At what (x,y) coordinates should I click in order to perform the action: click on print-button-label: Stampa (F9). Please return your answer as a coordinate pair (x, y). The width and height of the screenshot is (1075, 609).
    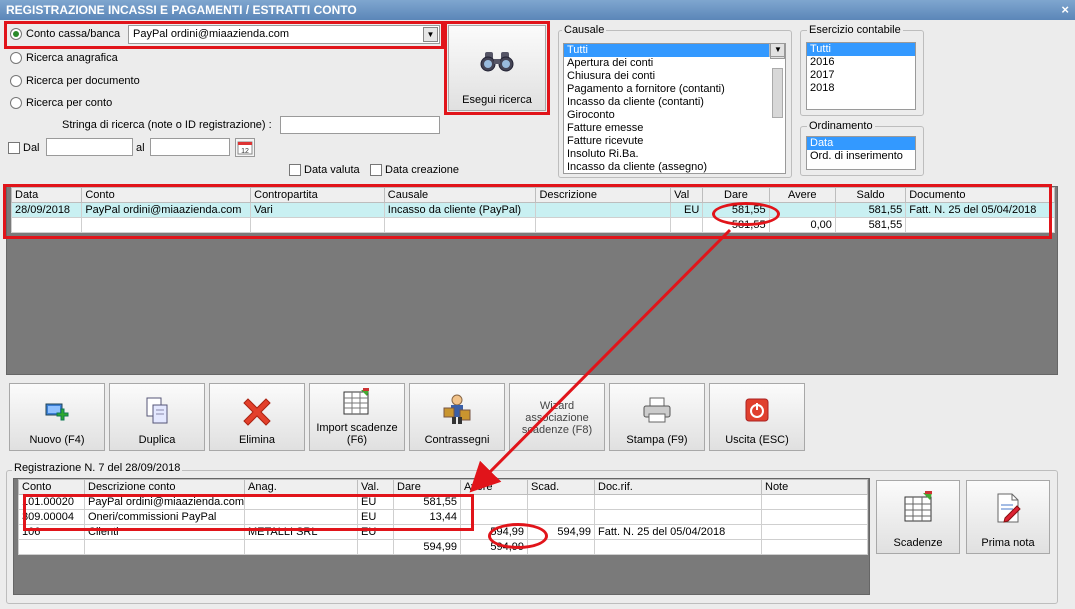
    Looking at the image, I should click on (657, 440).